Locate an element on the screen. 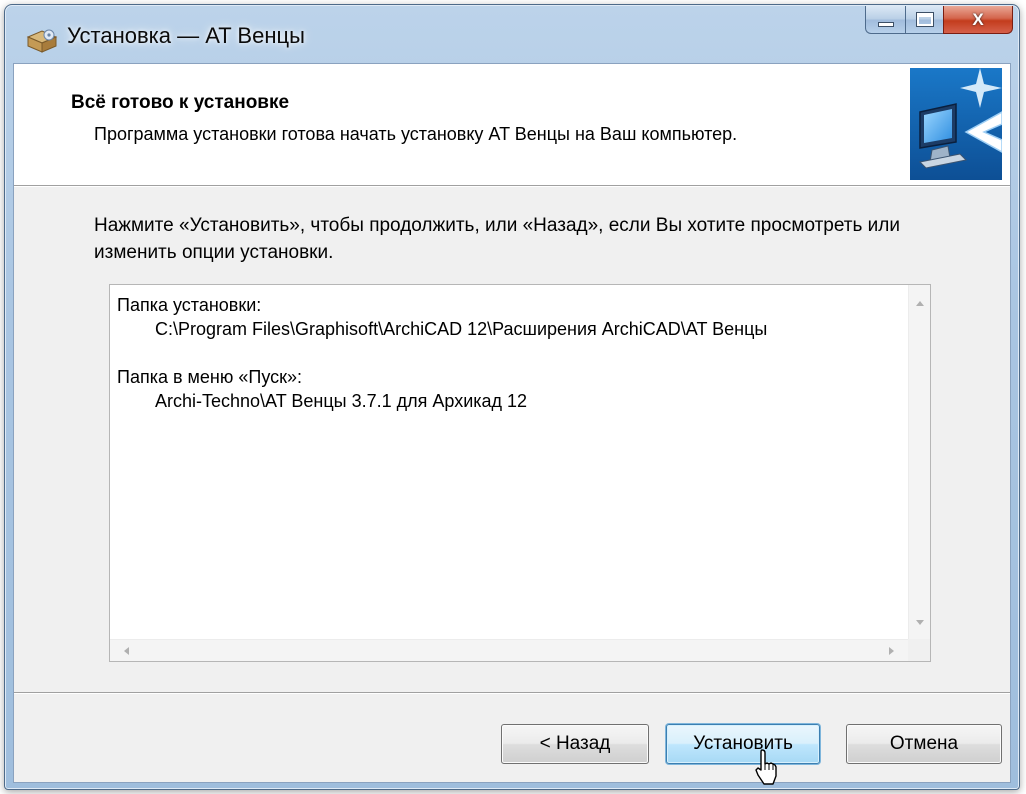  start-menu-label: Папка в меню «Пуск»: is located at coordinates (210, 377).